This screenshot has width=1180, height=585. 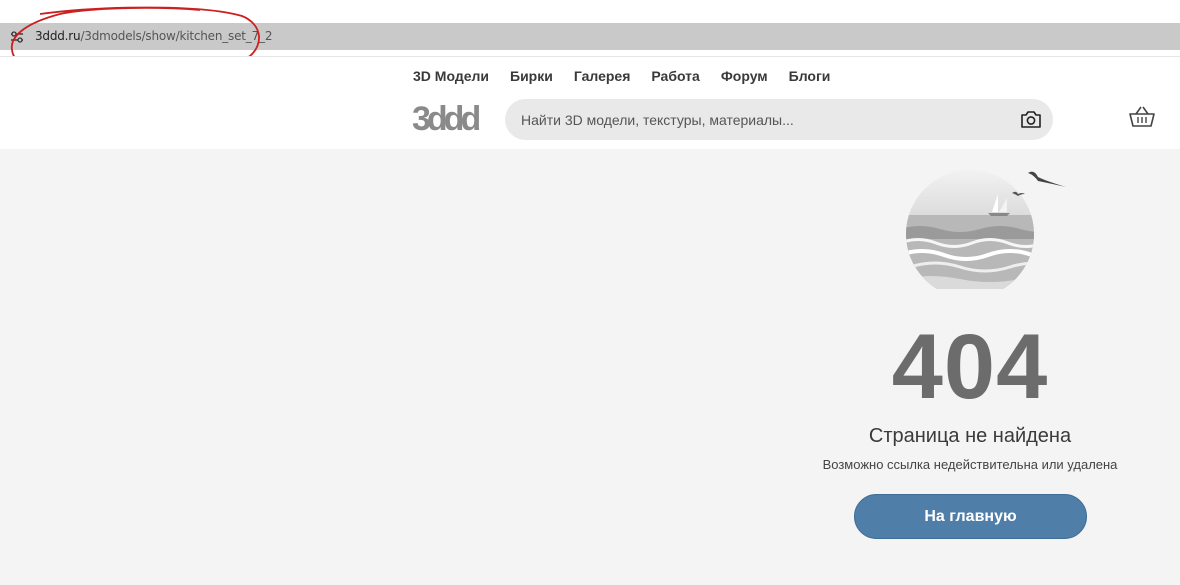 What do you see at coordinates (445, 119) in the screenshot?
I see `logo-text: 3ddd` at bounding box center [445, 119].